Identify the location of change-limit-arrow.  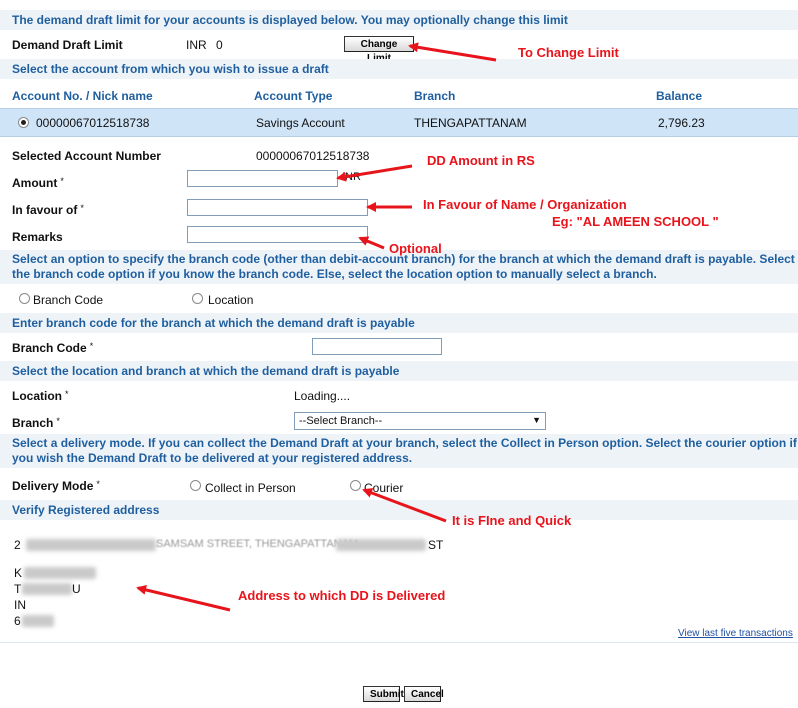
(452, 52).